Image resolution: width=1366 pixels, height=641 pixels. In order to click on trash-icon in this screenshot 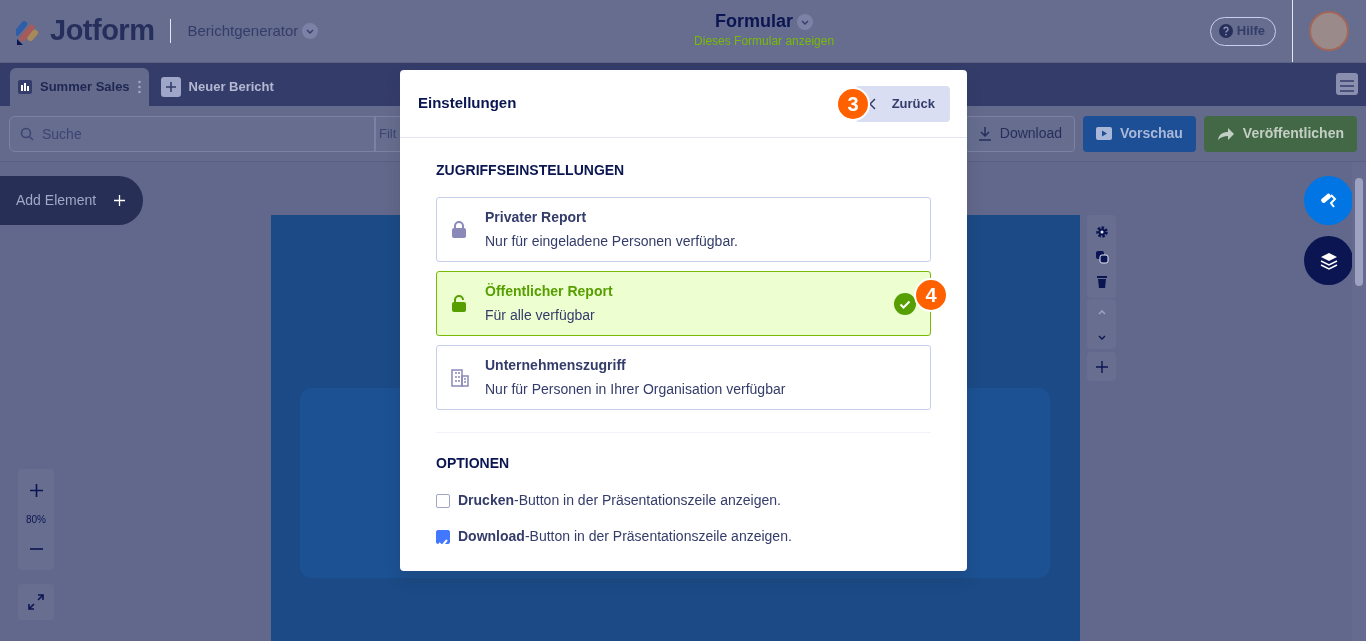, I will do `click(1101, 281)`.